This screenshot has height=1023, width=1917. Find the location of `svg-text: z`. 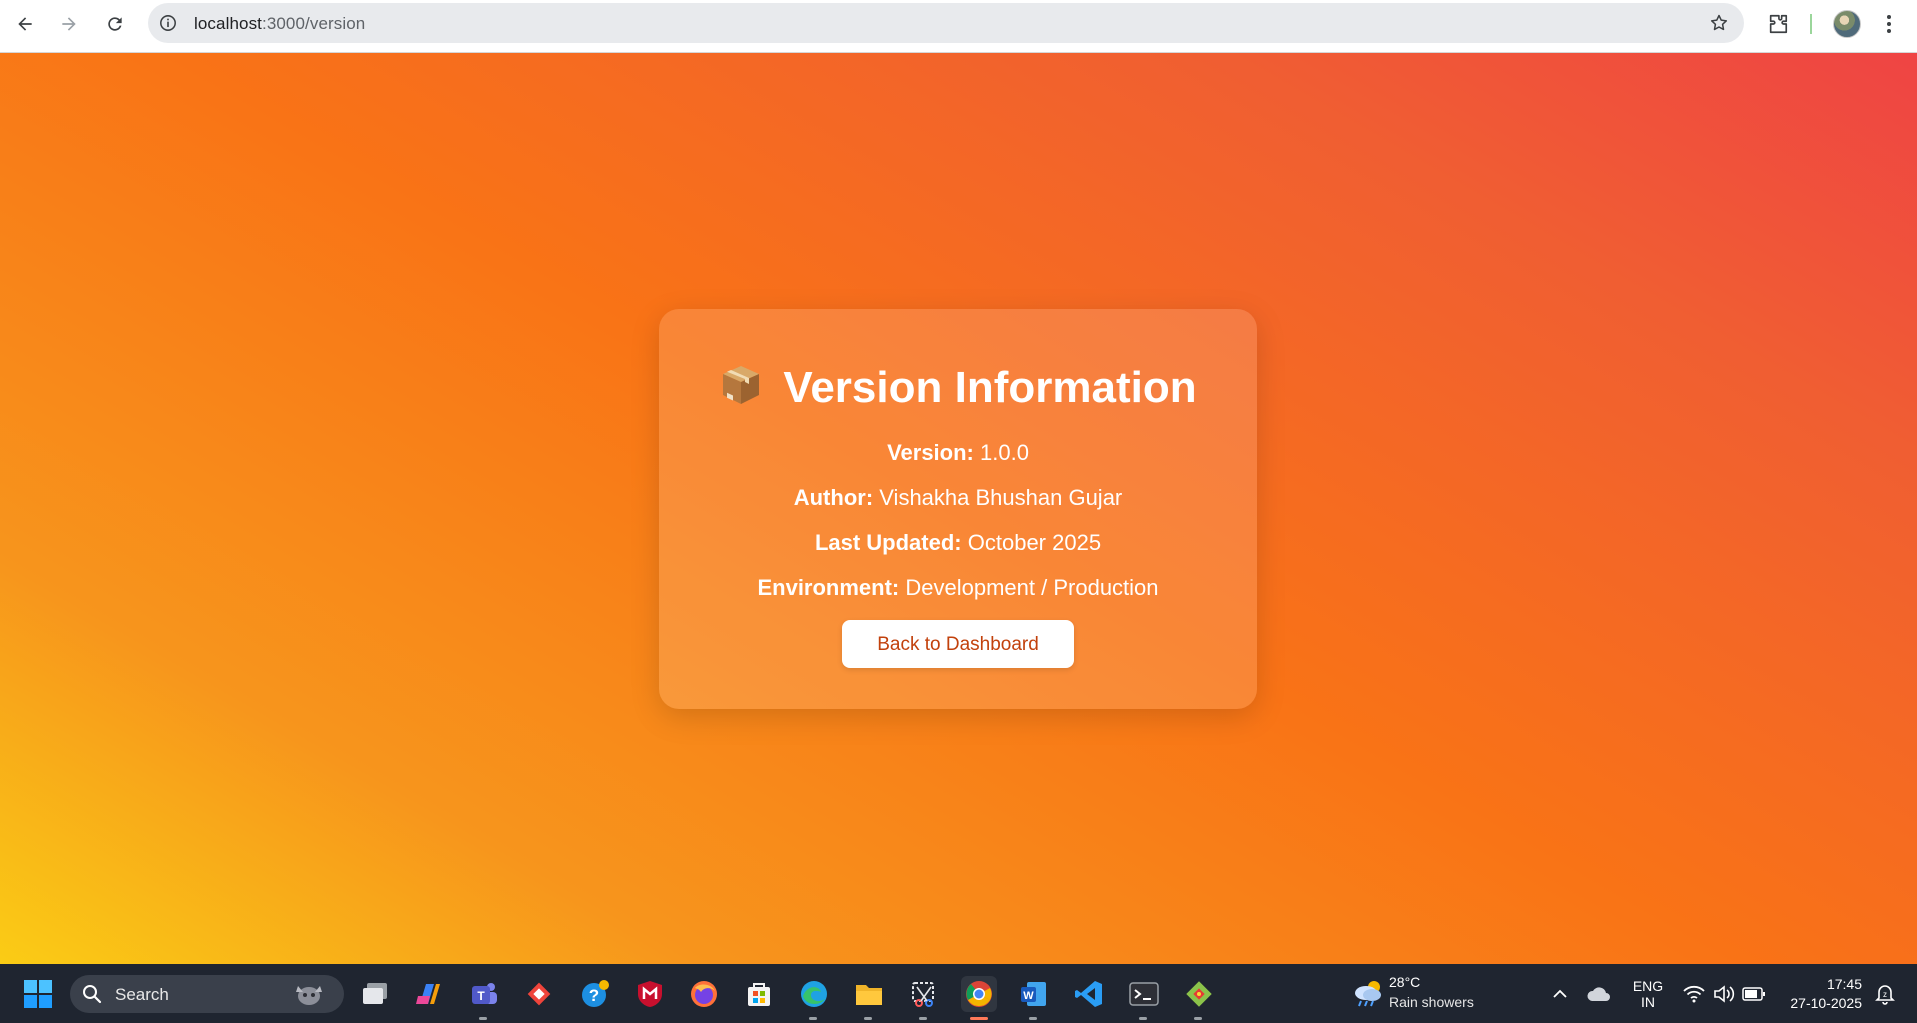

svg-text: z is located at coordinates (1885, 994).